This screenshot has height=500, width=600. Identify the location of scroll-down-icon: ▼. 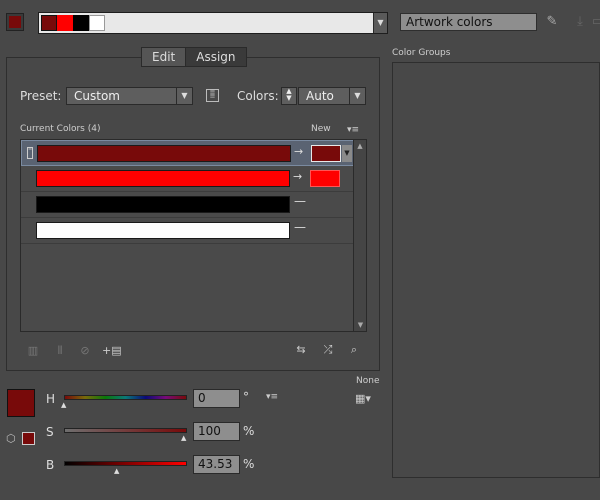
(360, 325).